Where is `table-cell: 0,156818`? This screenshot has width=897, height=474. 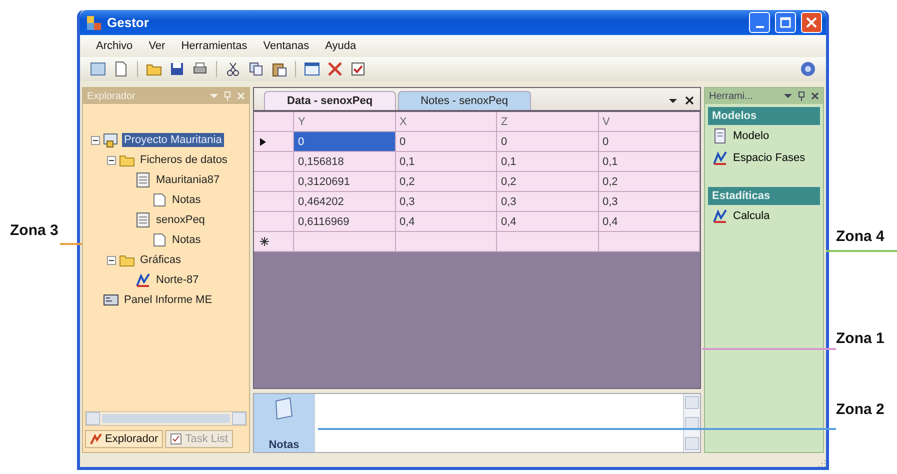
table-cell: 0,156818 is located at coordinates (345, 162).